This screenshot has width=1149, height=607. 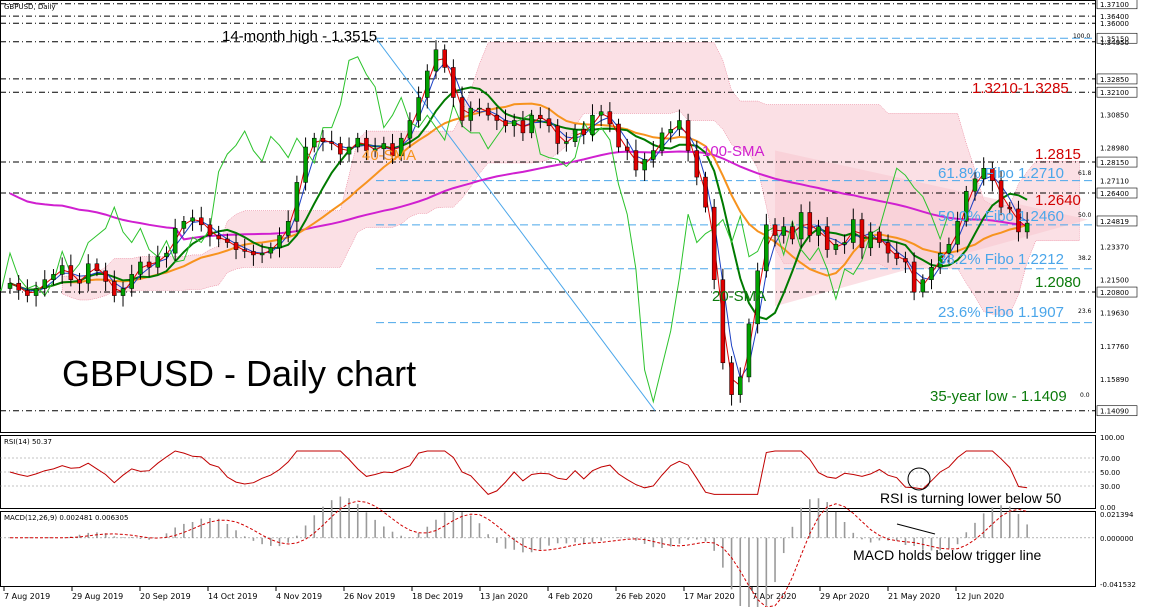 What do you see at coordinates (971, 498) in the screenshot?
I see `rsi-comment: RSI is turning lower below 50` at bounding box center [971, 498].